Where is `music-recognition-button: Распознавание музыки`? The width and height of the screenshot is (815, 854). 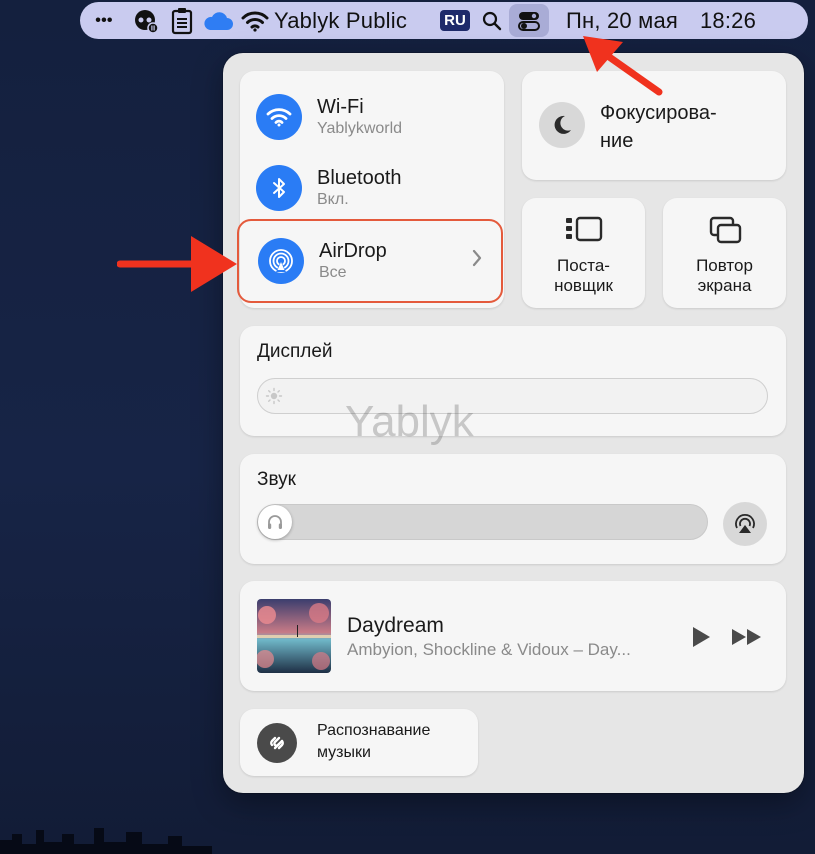 music-recognition-button: Распознавание музыки is located at coordinates (359, 742).